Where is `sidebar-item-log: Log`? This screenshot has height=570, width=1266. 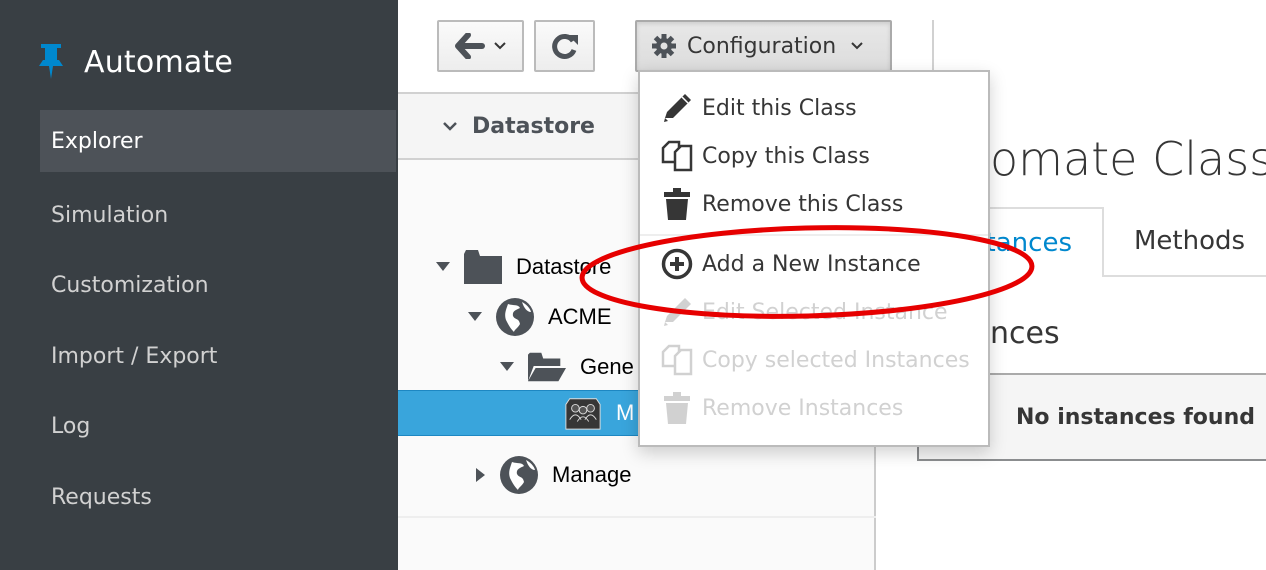
sidebar-item-log: Log is located at coordinates (218, 427).